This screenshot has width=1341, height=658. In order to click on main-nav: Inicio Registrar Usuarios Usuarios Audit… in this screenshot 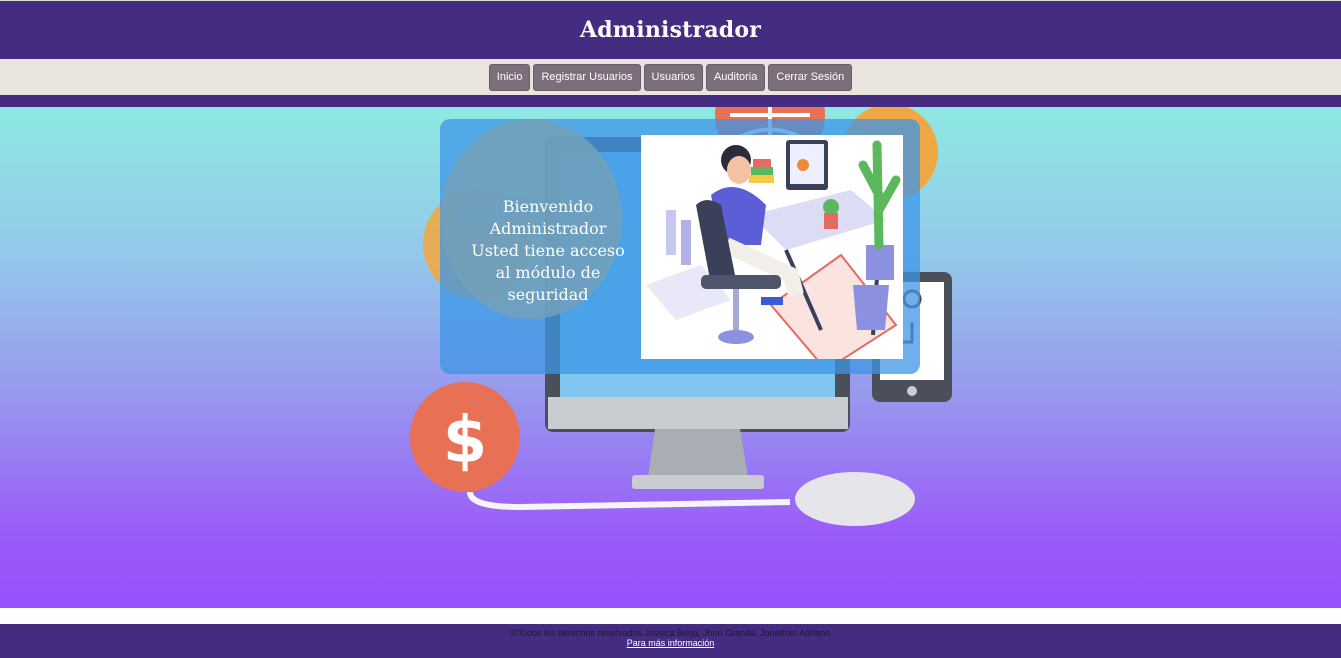, I will do `click(670, 77)`.